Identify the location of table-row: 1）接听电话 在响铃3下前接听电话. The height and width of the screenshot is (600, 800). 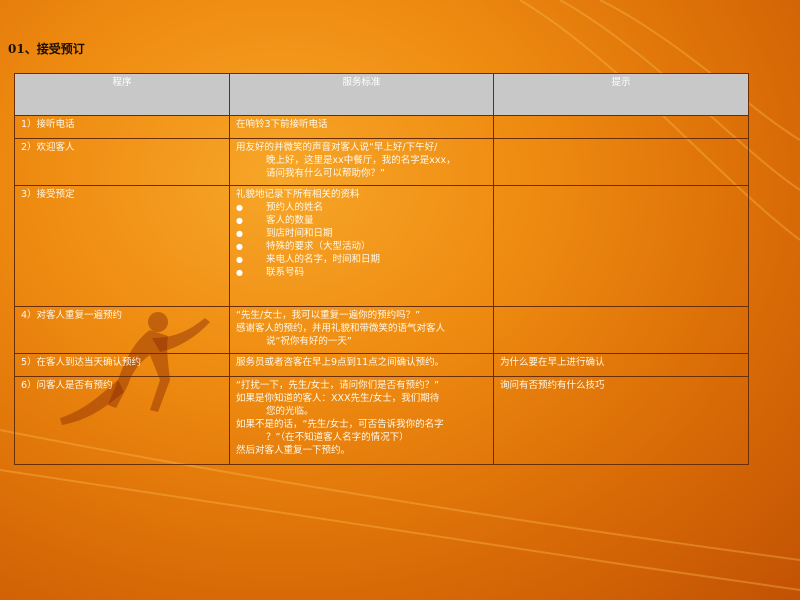
(381, 127).